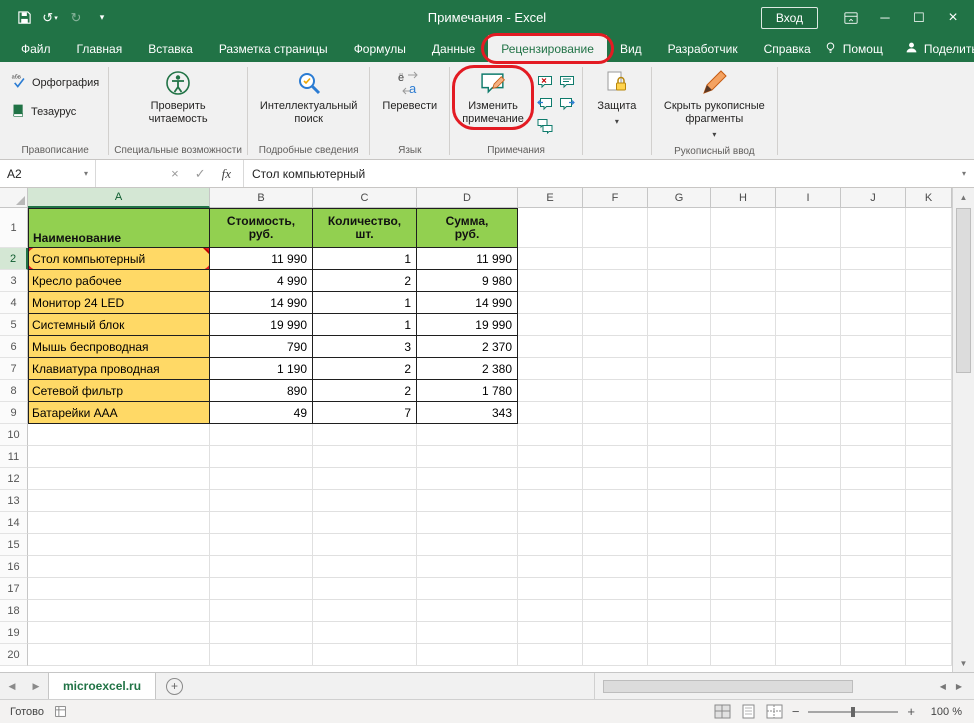  What do you see at coordinates (261, 457) in the screenshot?
I see `cell-B11` at bounding box center [261, 457].